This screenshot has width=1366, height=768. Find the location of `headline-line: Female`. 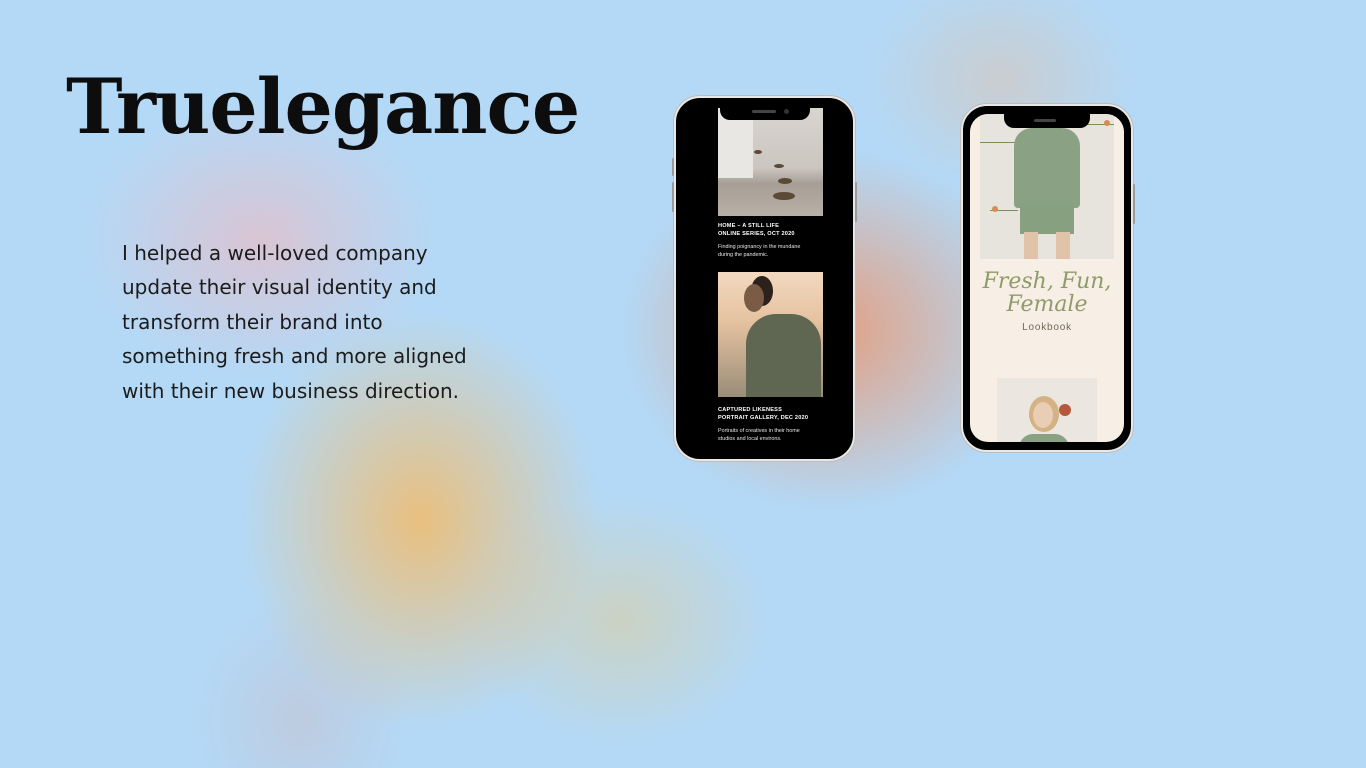

headline-line: Female is located at coordinates (1047, 304).